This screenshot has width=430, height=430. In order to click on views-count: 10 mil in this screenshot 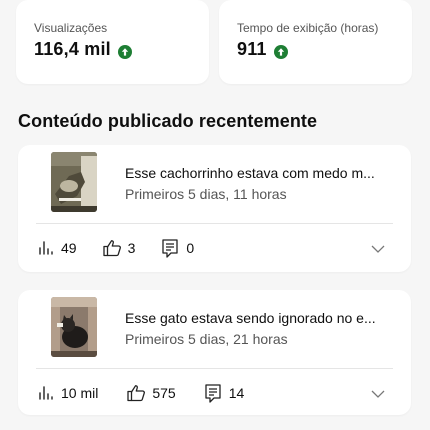, I will do `click(80, 393)`.